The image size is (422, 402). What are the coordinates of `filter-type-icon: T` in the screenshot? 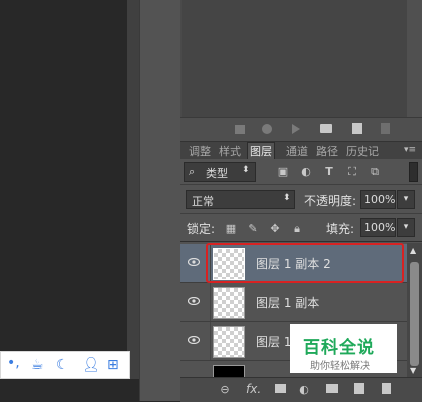 It's located at (329, 171).